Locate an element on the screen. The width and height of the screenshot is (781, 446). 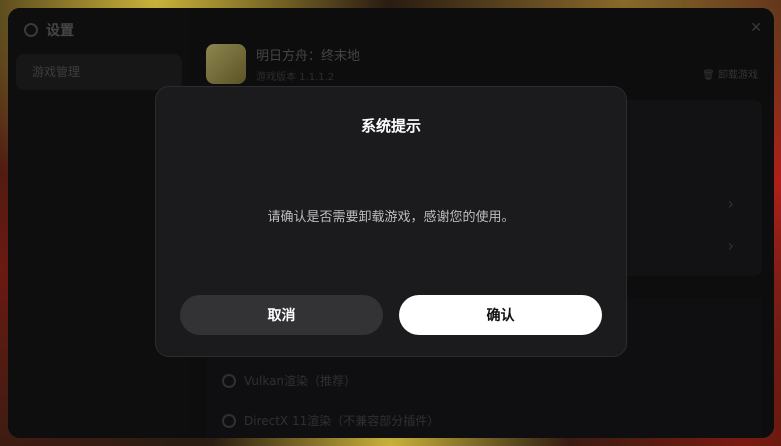
cancel-button: 取消 is located at coordinates (281, 315).